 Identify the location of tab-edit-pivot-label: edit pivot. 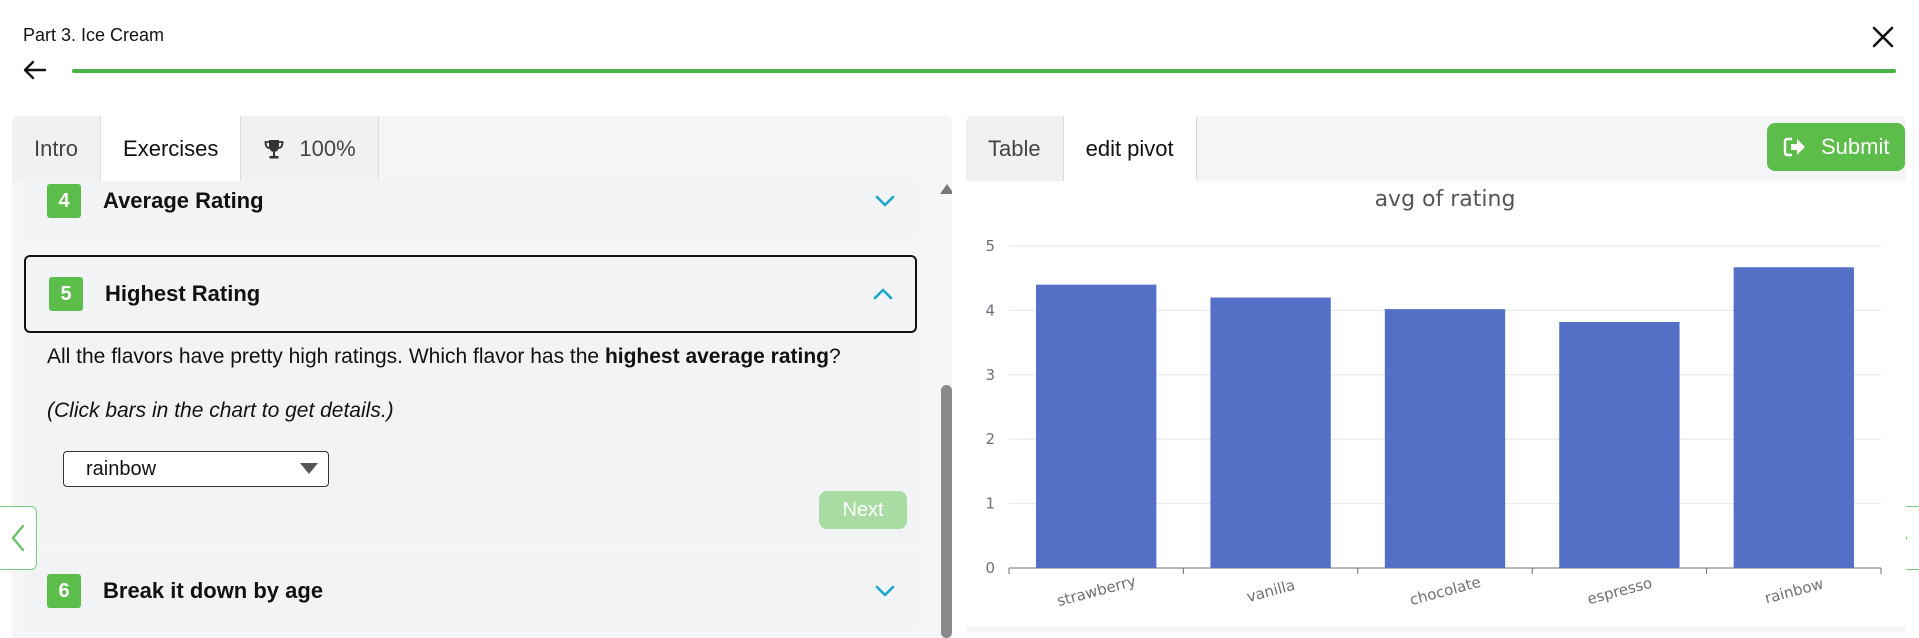
(1129, 148).